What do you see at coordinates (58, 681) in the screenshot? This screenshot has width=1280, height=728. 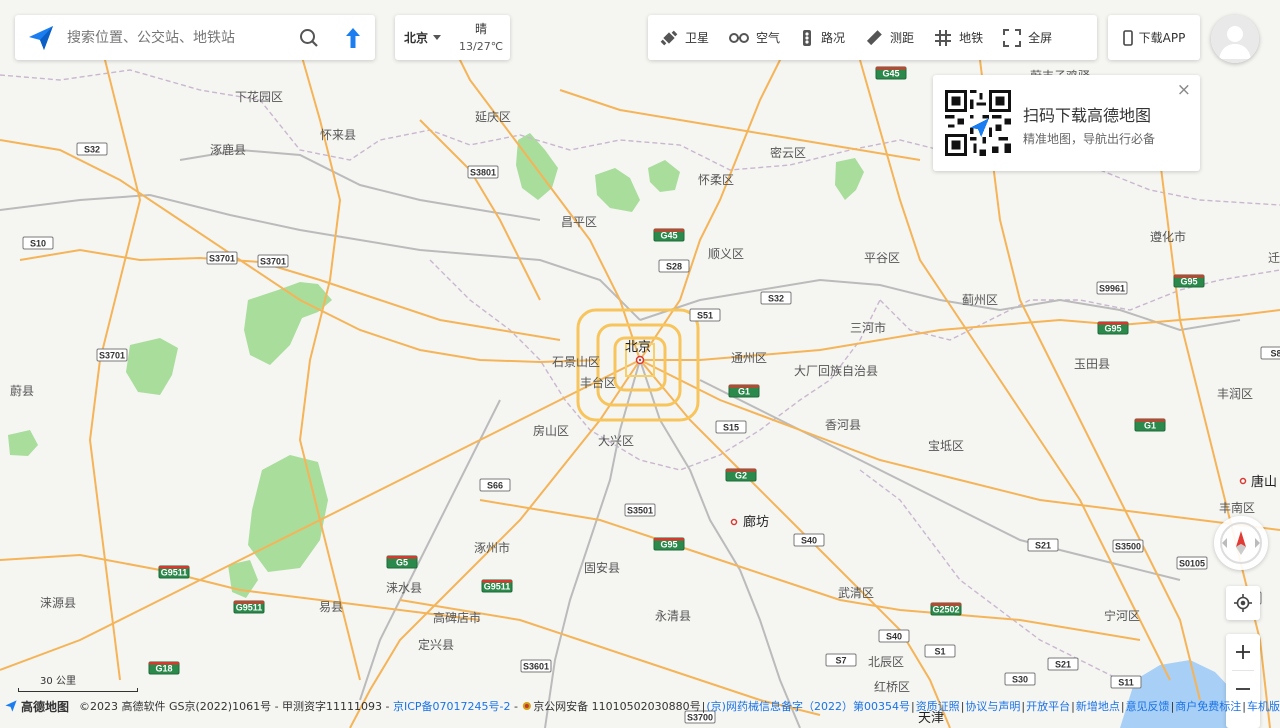 I see `scale-label: 30 公里` at bounding box center [58, 681].